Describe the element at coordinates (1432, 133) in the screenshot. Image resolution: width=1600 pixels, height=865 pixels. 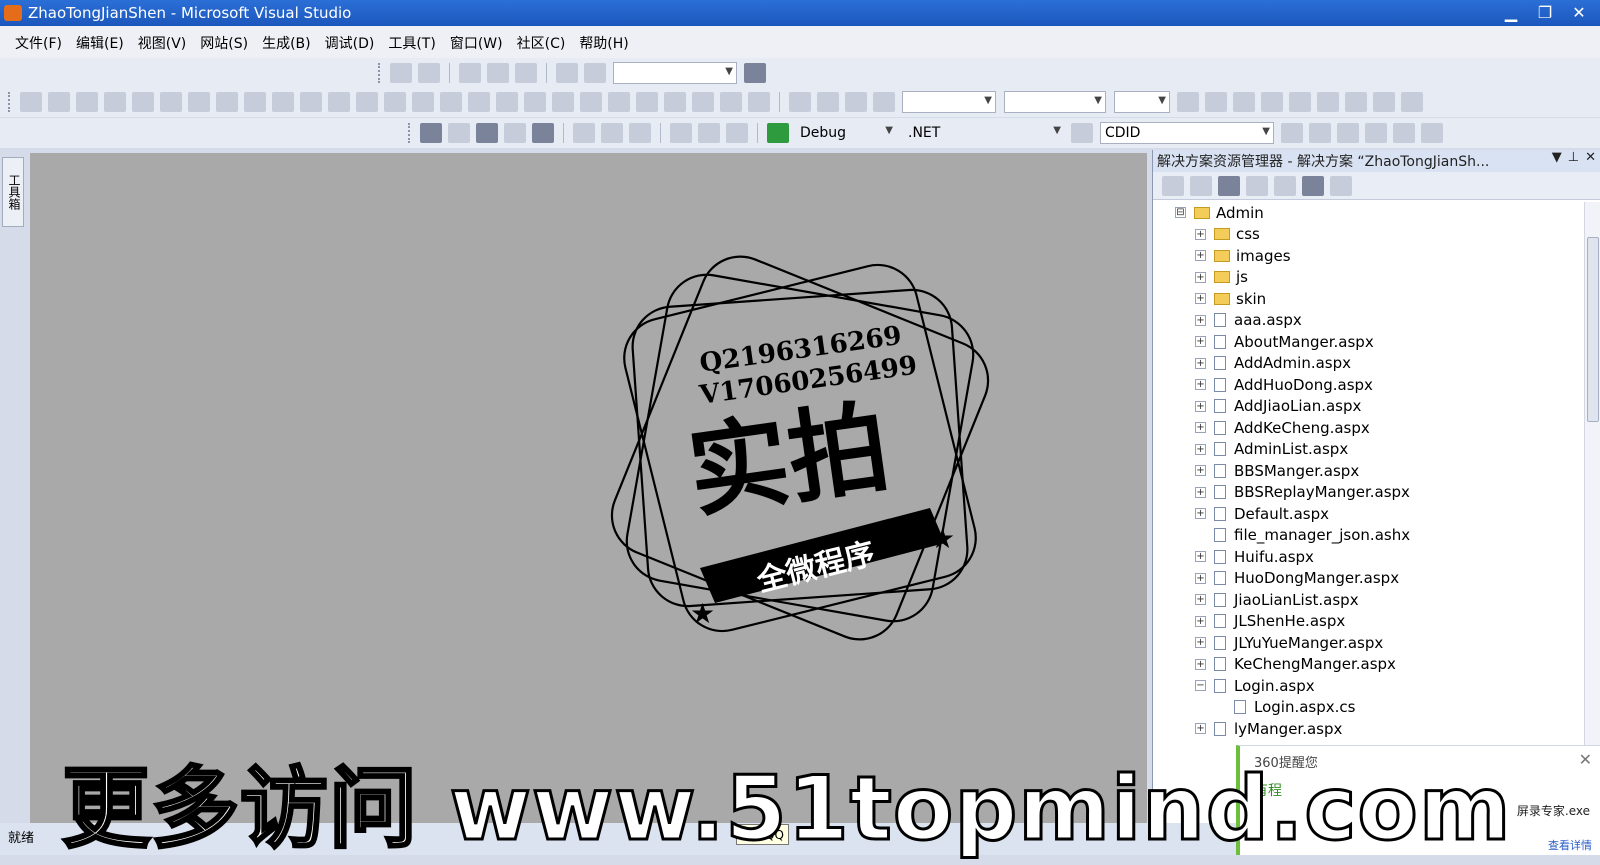
I see `window-icon` at that location.